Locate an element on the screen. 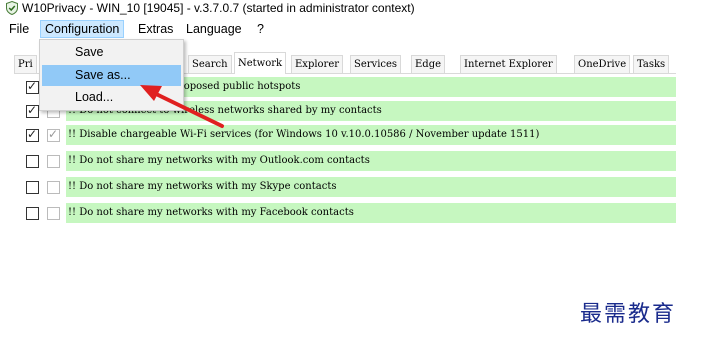 This screenshot has height=341, width=703. menu-language: Language is located at coordinates (214, 29).